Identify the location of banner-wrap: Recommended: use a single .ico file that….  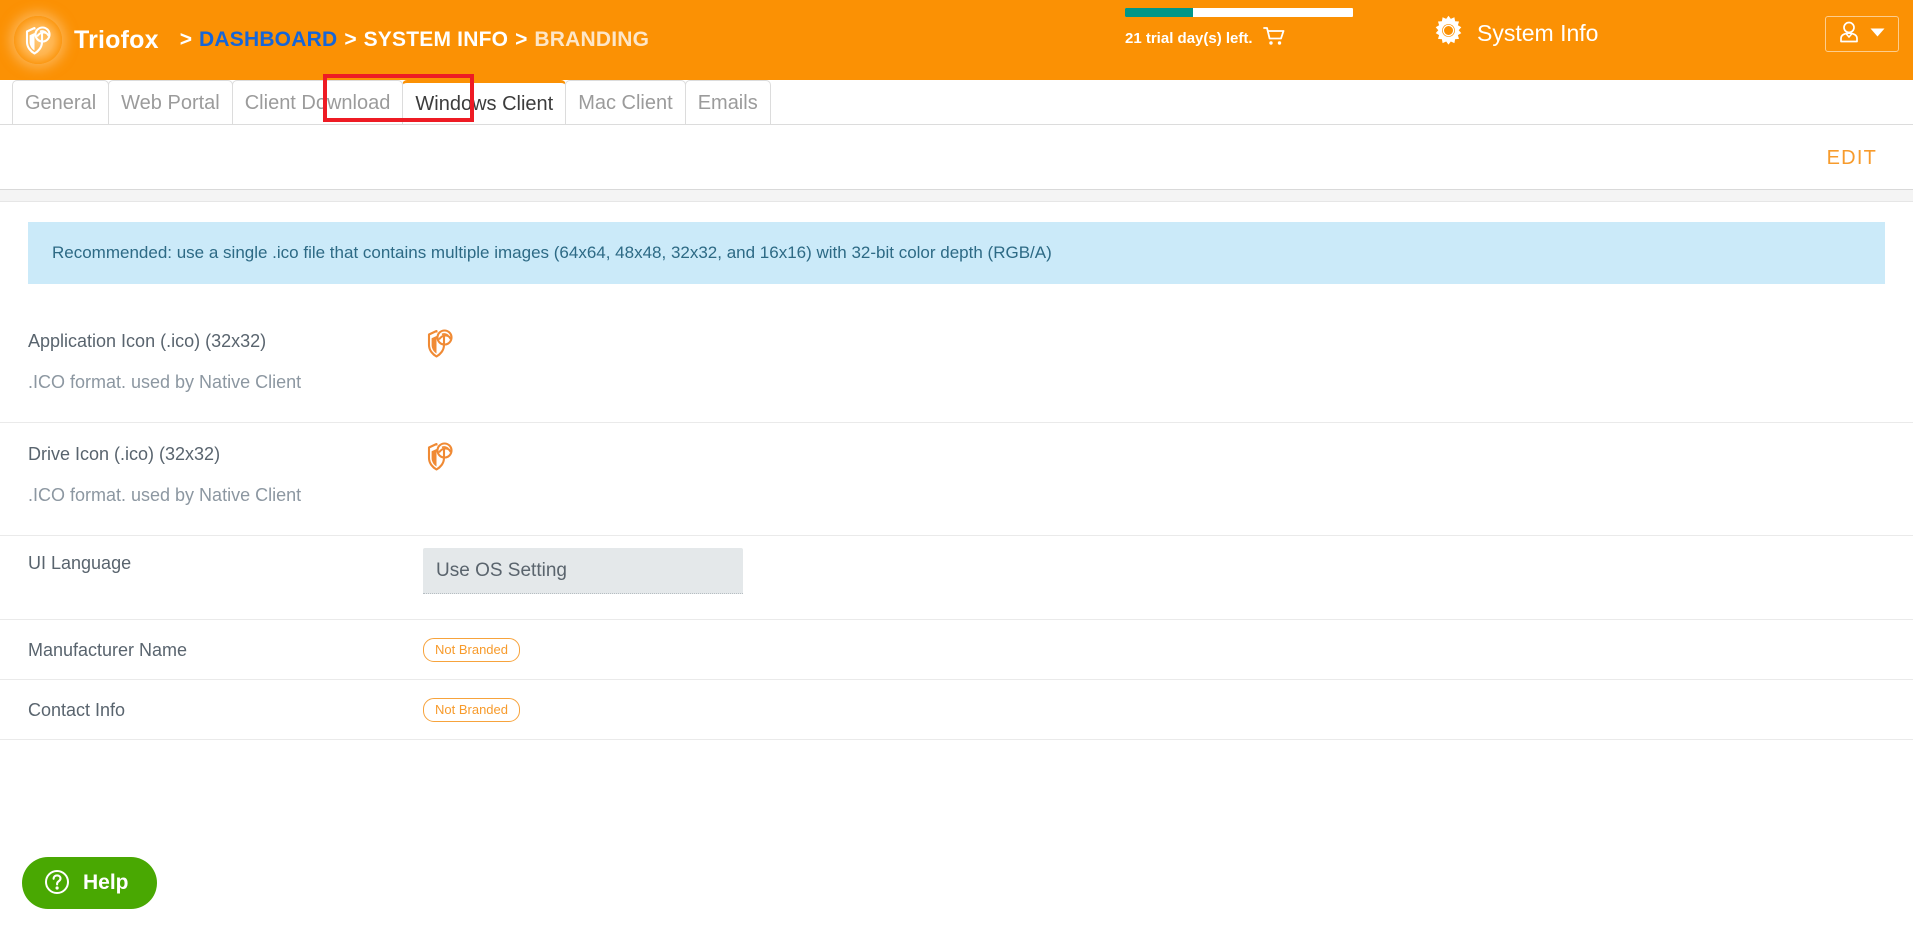
(956, 243).